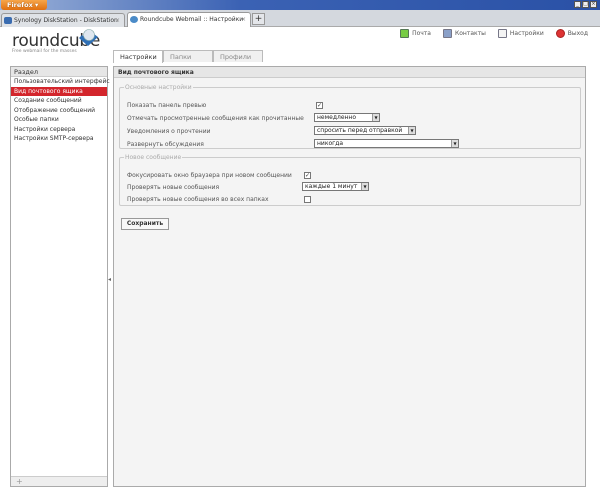  I want to click on contacts-icon, so click(447, 33).